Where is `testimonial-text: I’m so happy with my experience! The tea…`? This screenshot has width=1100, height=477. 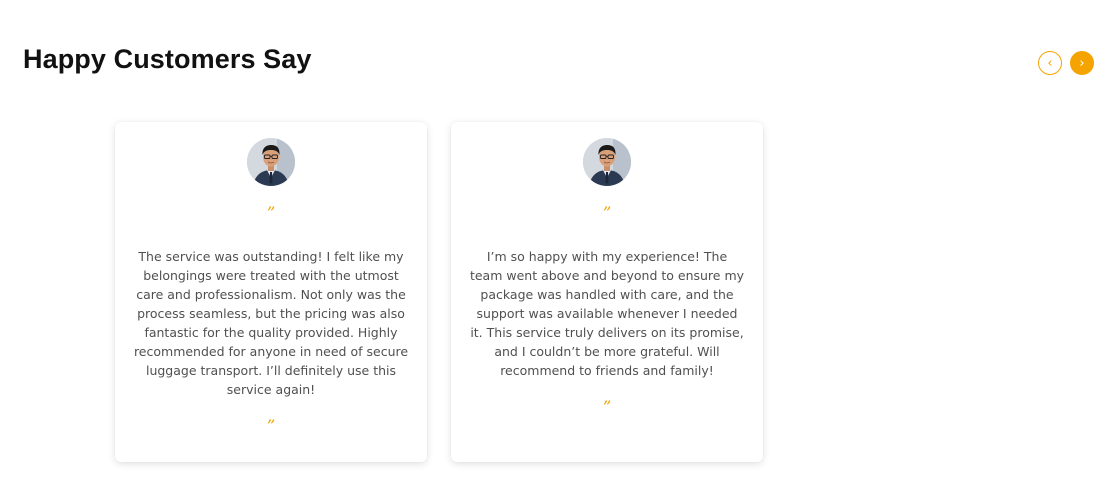 testimonial-text: I’m so happy with my experience! The tea… is located at coordinates (607, 313).